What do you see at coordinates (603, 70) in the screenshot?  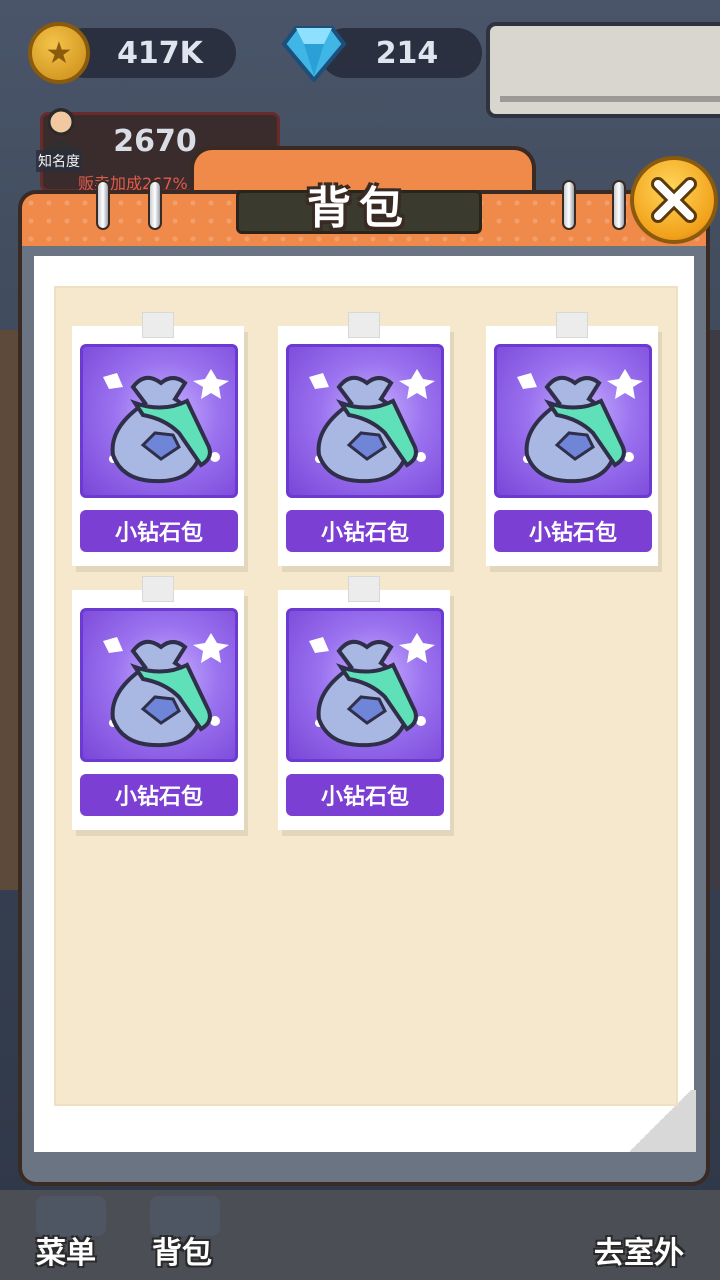 I see `background-shelf` at bounding box center [603, 70].